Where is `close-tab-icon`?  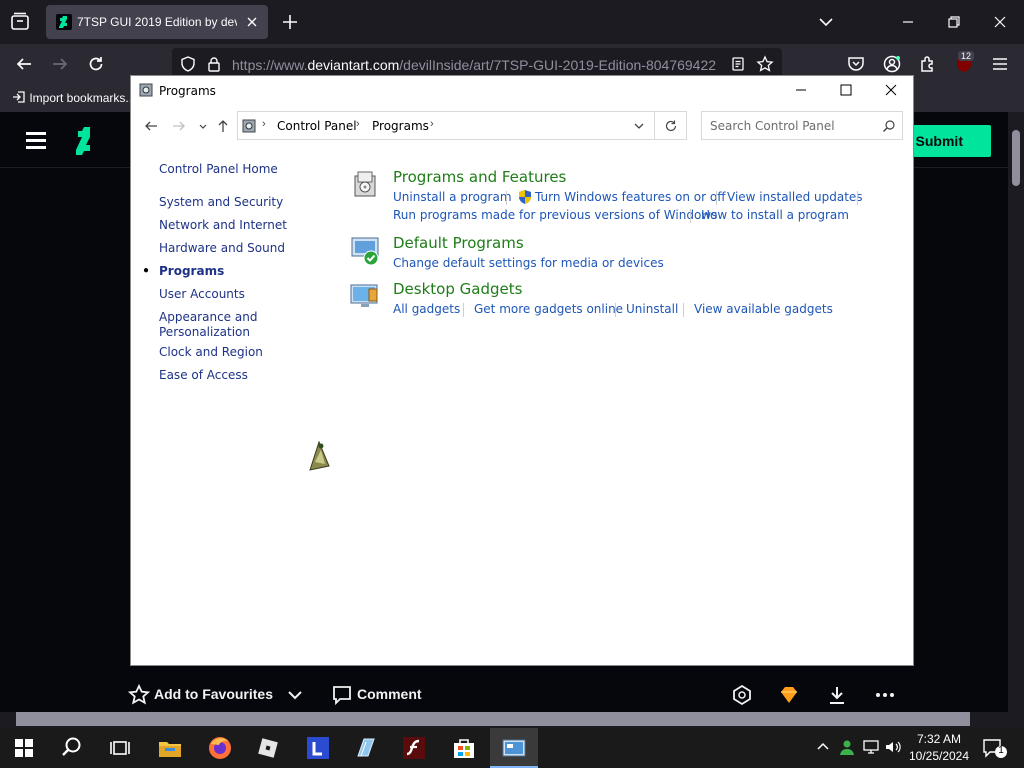 close-tab-icon is located at coordinates (252, 22).